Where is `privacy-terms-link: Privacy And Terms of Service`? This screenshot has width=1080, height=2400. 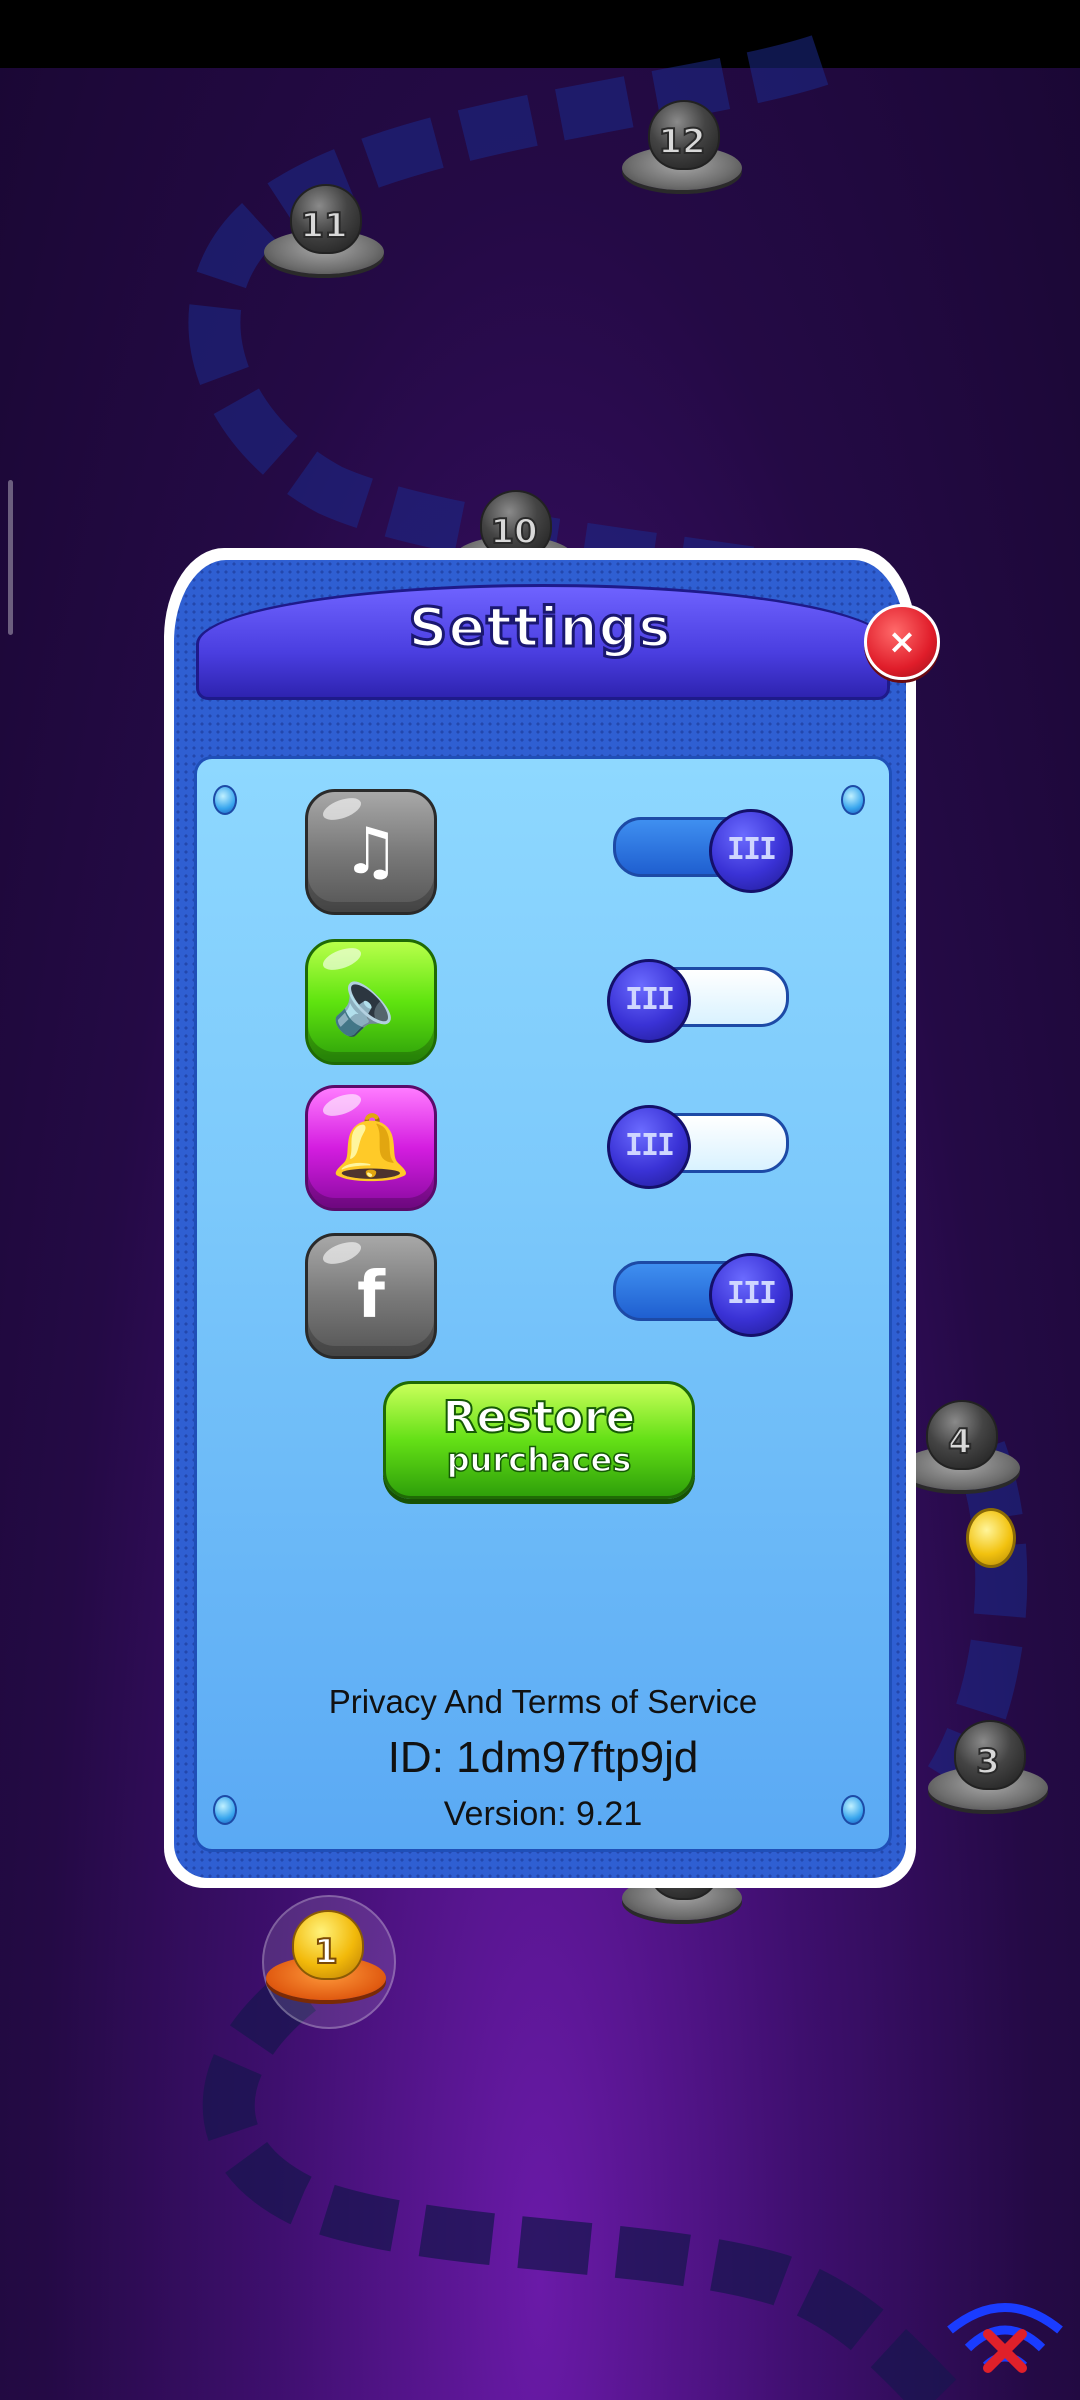
privacy-terms-link: Privacy And Terms of Service is located at coordinates (543, 1702).